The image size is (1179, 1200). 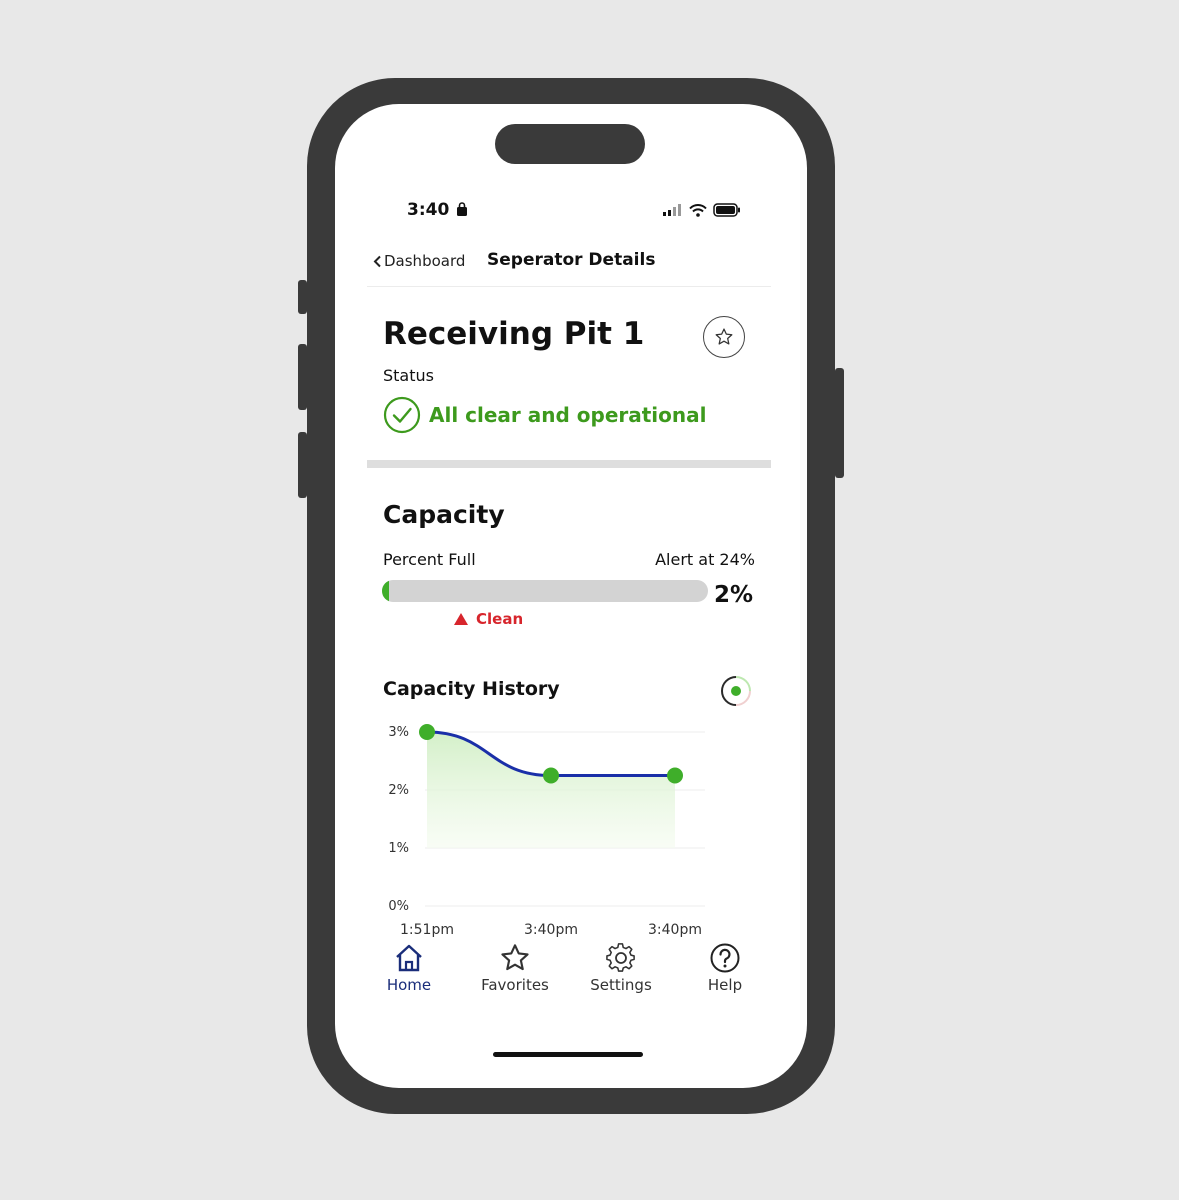 What do you see at coordinates (398, 732) in the screenshot?
I see `chart-y-tick-label: 3%` at bounding box center [398, 732].